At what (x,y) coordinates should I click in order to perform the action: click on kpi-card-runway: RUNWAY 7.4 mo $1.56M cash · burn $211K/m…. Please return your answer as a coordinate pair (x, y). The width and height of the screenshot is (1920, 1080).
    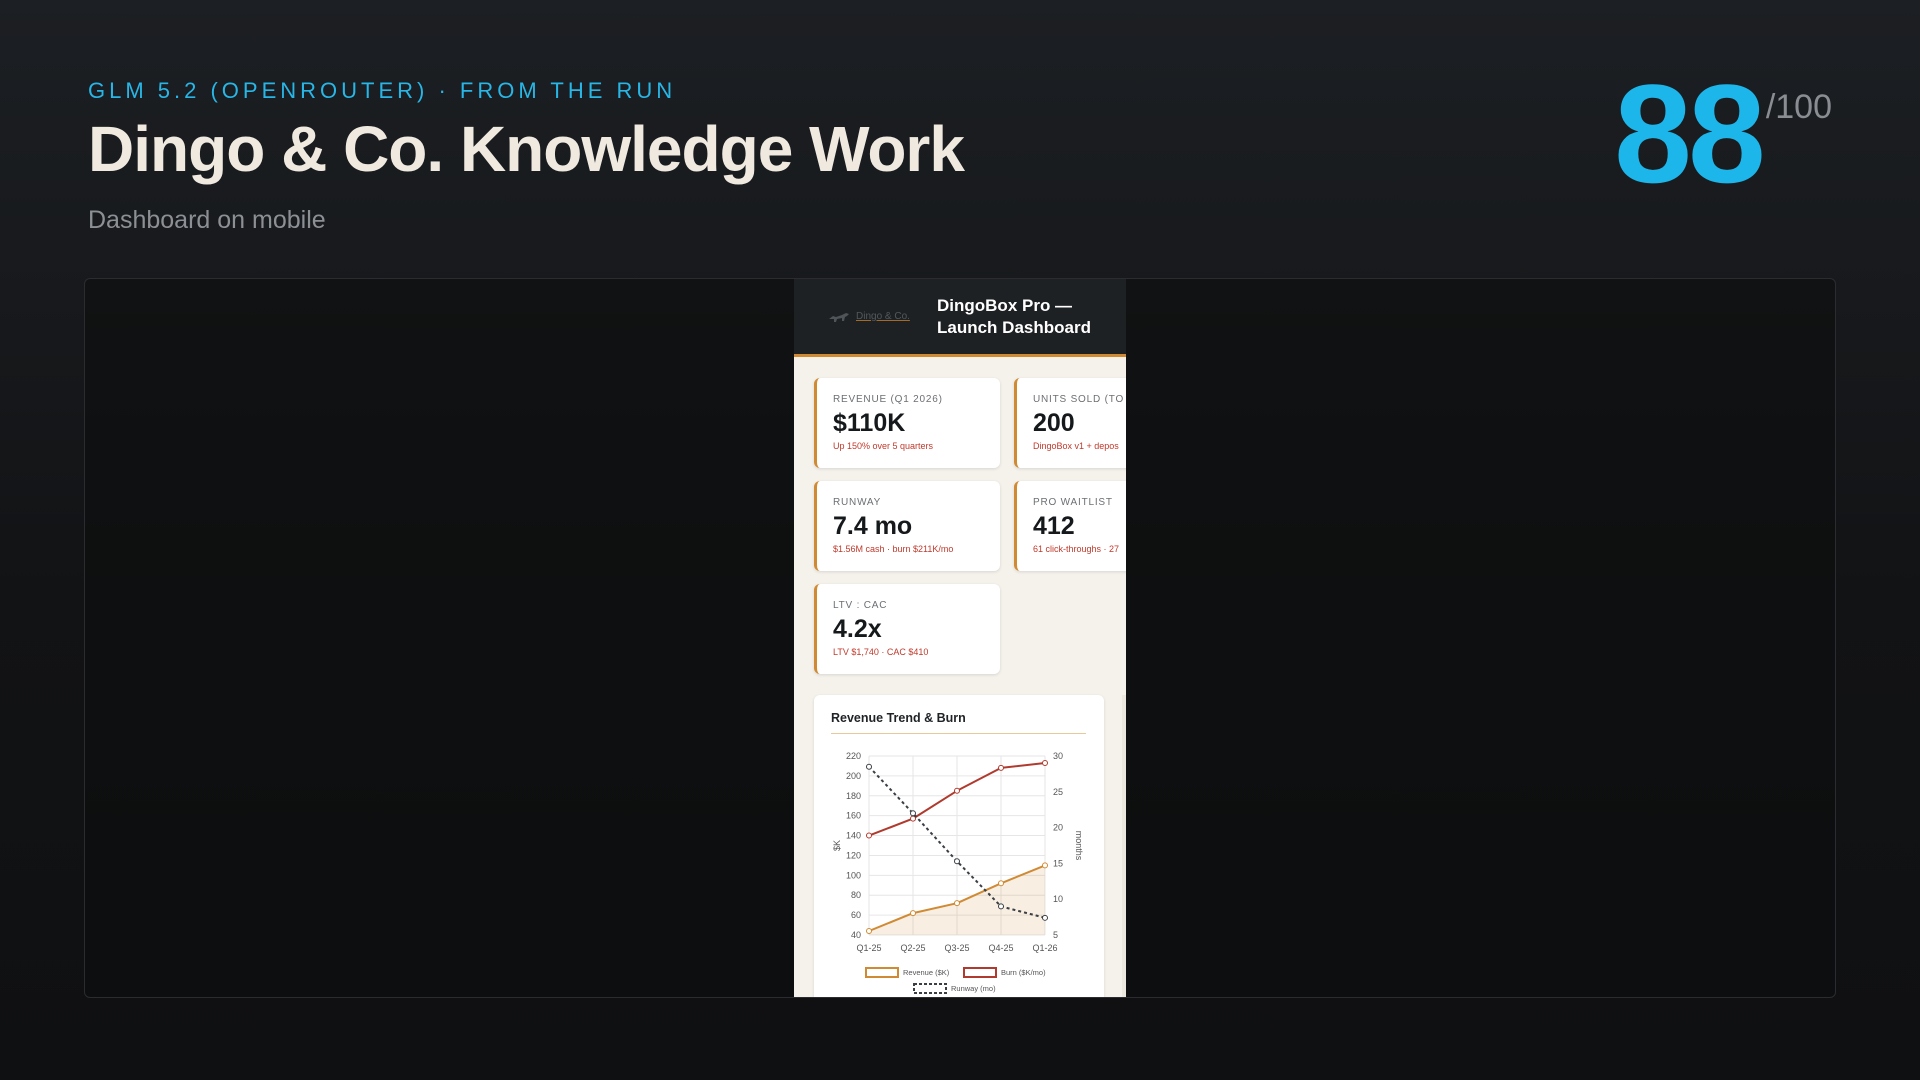
    Looking at the image, I should click on (907, 526).